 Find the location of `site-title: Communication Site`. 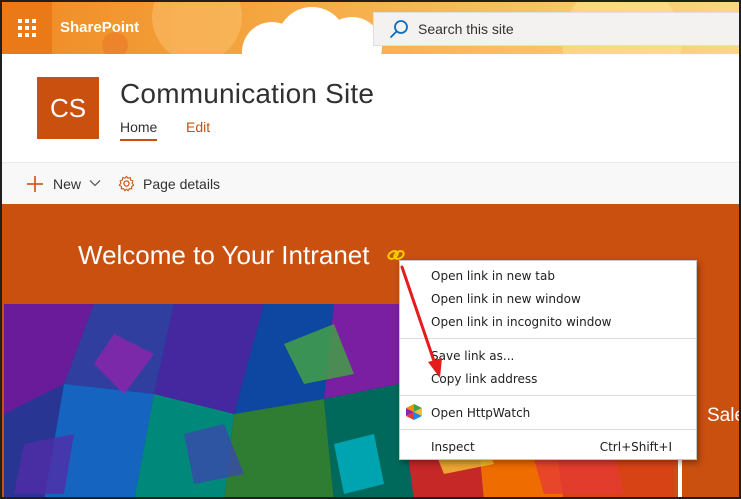

site-title: Communication Site is located at coordinates (247, 94).